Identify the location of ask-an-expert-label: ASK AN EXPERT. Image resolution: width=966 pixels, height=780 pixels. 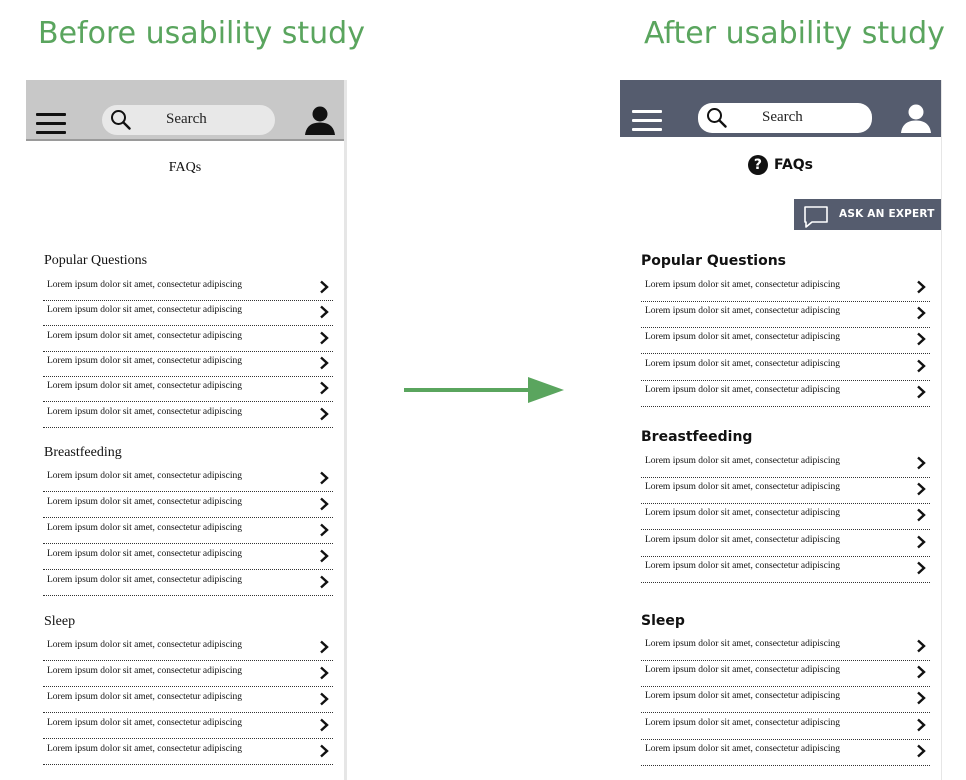
(887, 214).